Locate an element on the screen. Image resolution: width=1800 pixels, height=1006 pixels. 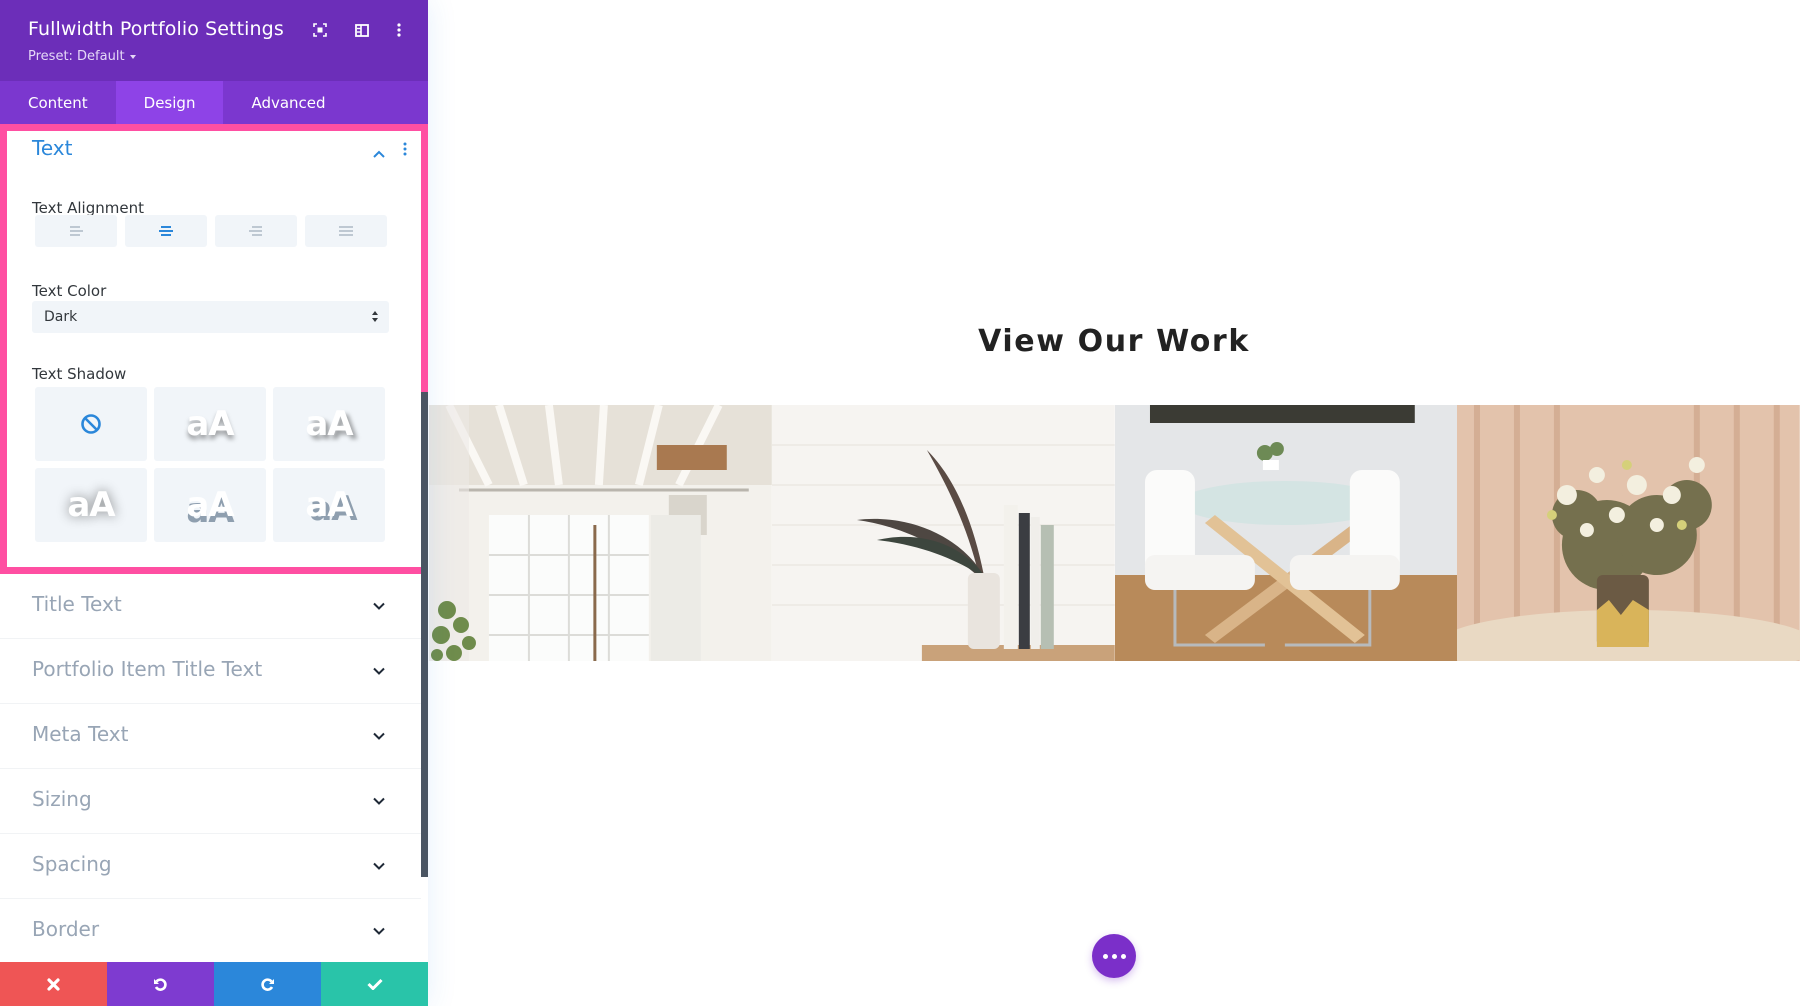
undo-button is located at coordinates (160, 984).